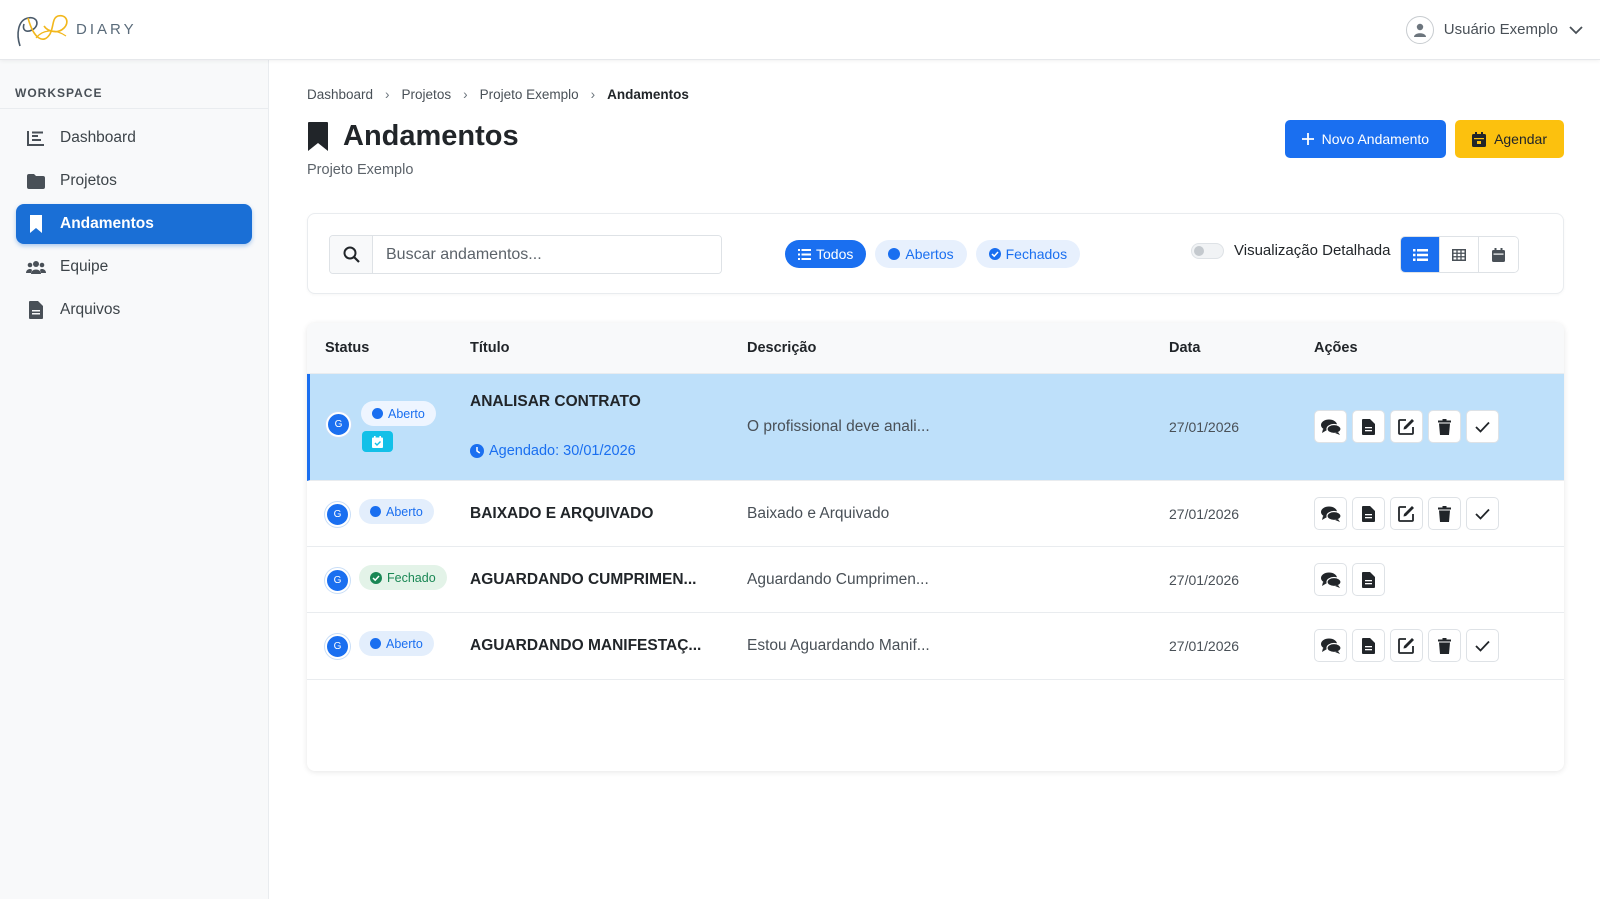 The width and height of the screenshot is (1600, 899). What do you see at coordinates (1500, 29) in the screenshot?
I see `user-name: Usuário Exemplo` at bounding box center [1500, 29].